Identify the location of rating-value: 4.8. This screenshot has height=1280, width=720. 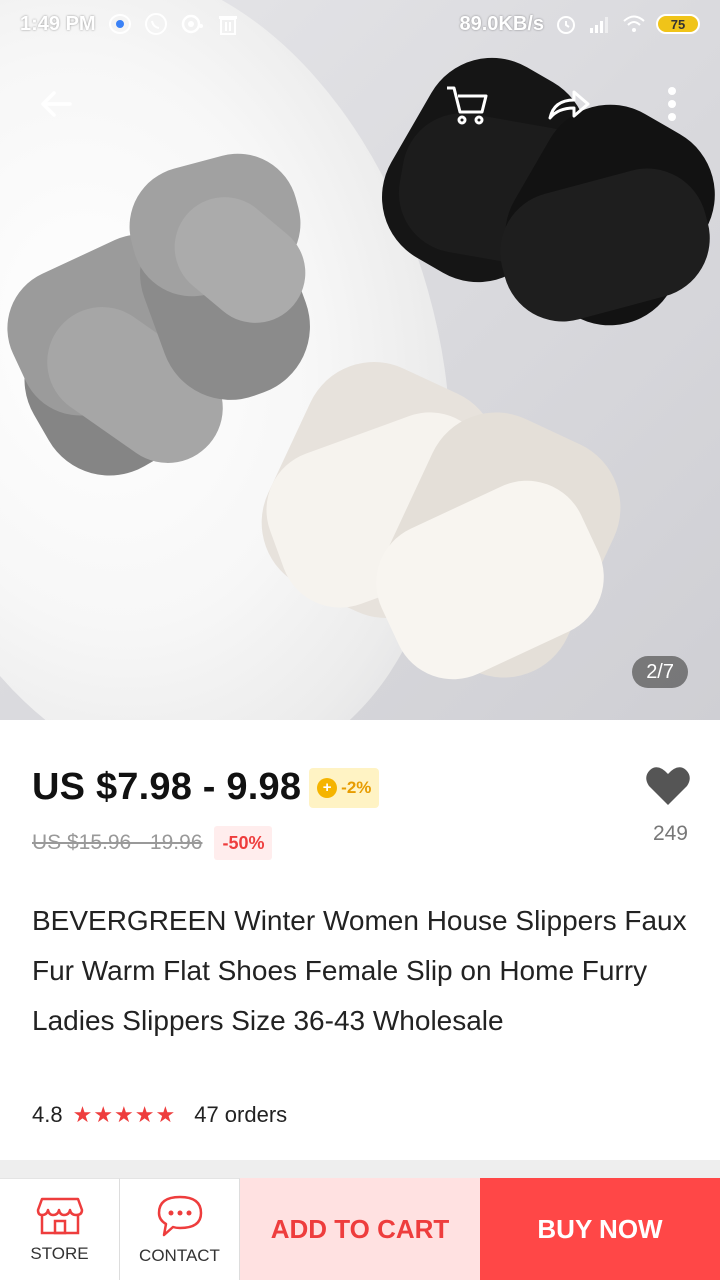
(47, 1114).